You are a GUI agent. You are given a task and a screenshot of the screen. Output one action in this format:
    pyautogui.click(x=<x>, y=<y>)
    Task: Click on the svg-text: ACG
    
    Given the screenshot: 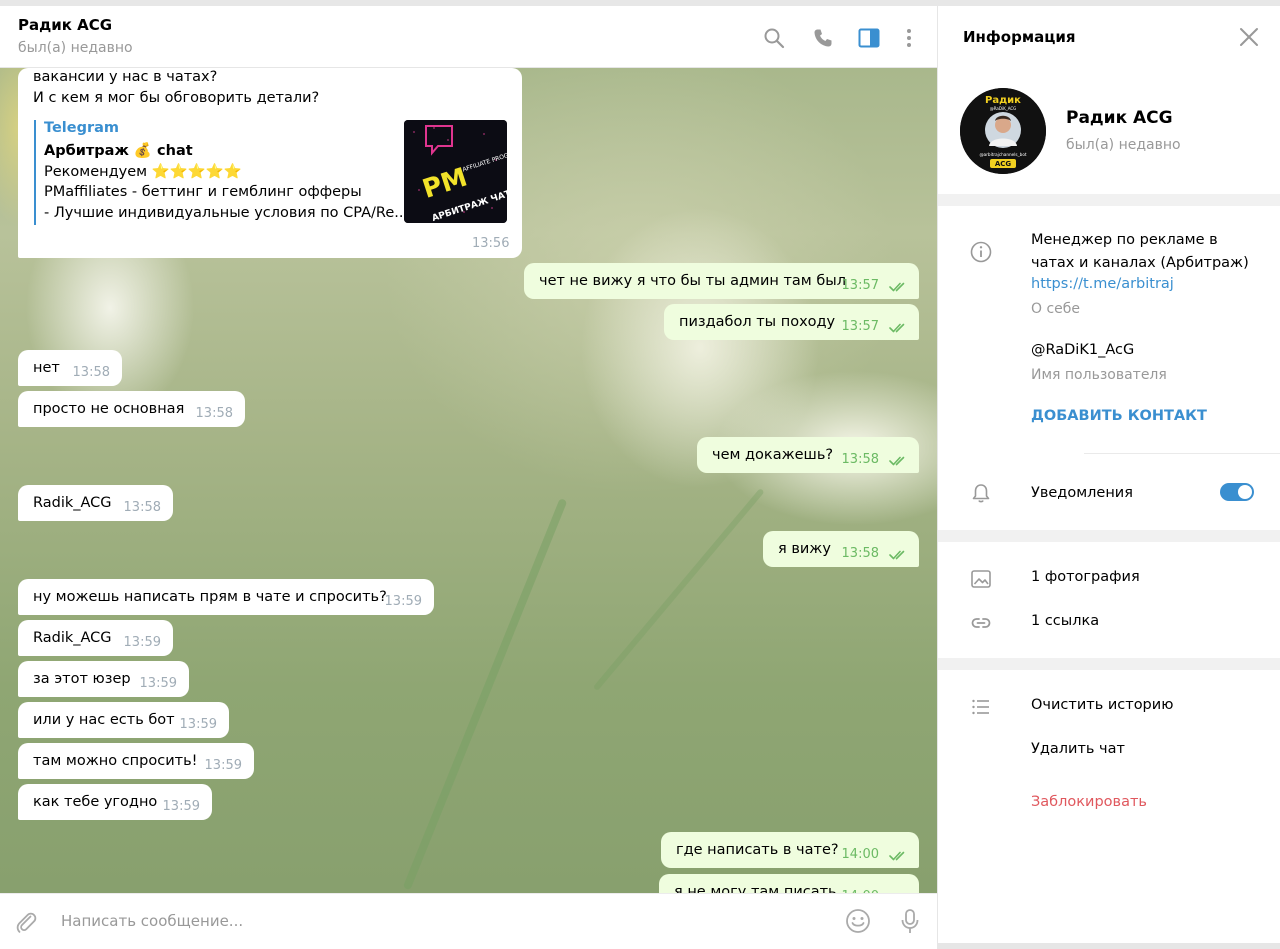 What is the action you would take?
    pyautogui.click(x=1003, y=164)
    